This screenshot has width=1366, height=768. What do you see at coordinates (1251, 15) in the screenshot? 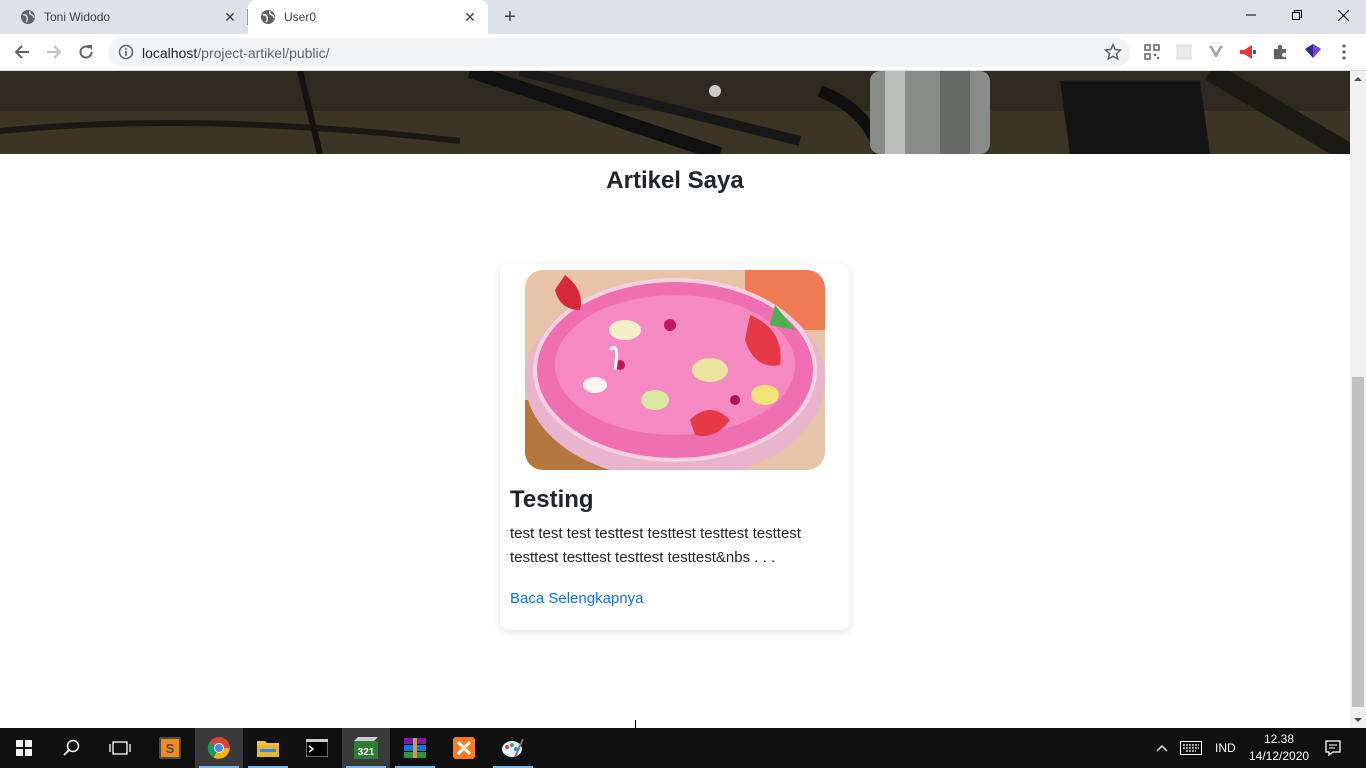
I see `minimize-window-icon` at bounding box center [1251, 15].